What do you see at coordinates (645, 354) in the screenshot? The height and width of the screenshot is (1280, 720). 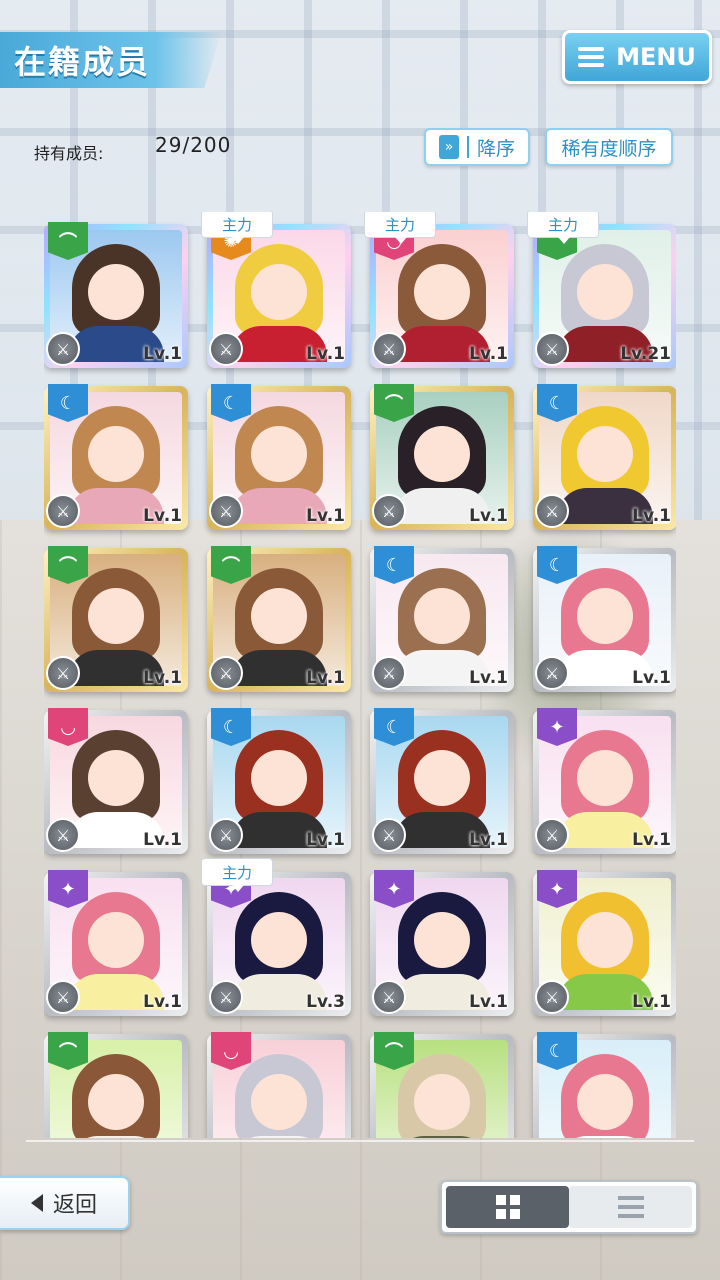 I see `member-level: Lv.21` at bounding box center [645, 354].